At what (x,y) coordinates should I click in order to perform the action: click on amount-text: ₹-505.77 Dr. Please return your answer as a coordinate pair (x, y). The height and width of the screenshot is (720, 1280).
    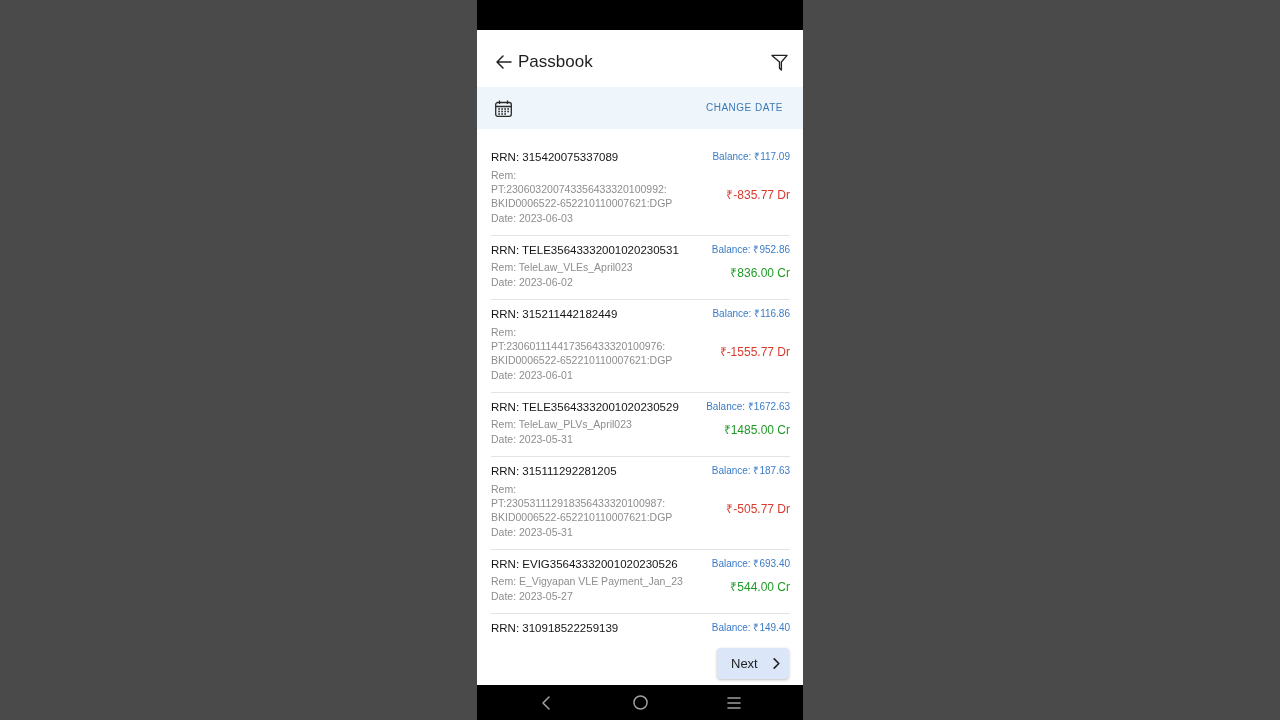
    Looking at the image, I should click on (758, 508).